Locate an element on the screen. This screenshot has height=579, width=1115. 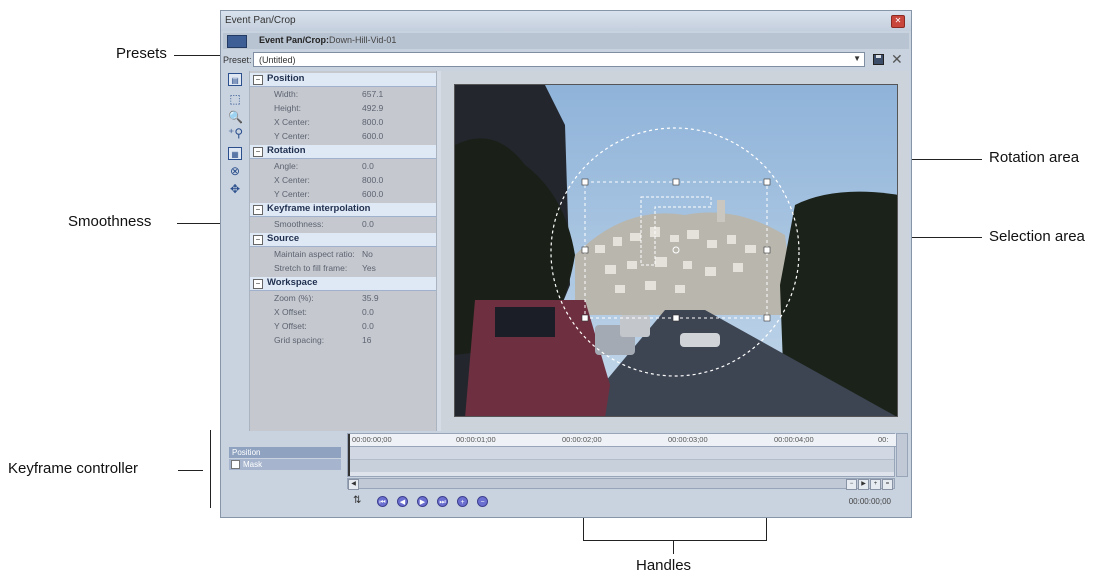
keyframe-button-row: ⇅ ⏮ ◀ ▶ ⏭ + − 00:00:00;00 is located at coordinates (621, 502).